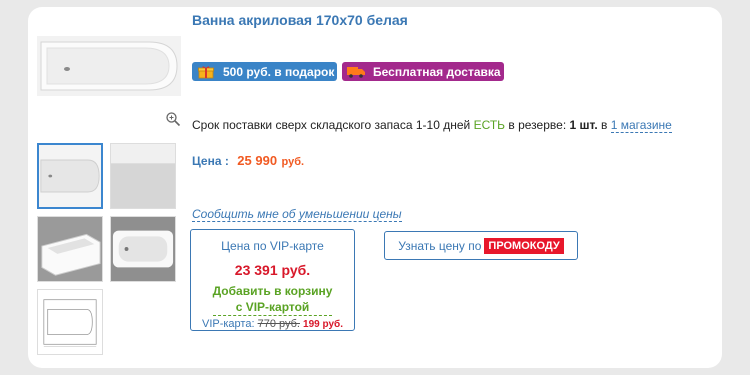 The height and width of the screenshot is (375, 750). What do you see at coordinates (272, 291) in the screenshot?
I see `add-to-cart-vip-line1: Добавить в корзину` at bounding box center [272, 291].